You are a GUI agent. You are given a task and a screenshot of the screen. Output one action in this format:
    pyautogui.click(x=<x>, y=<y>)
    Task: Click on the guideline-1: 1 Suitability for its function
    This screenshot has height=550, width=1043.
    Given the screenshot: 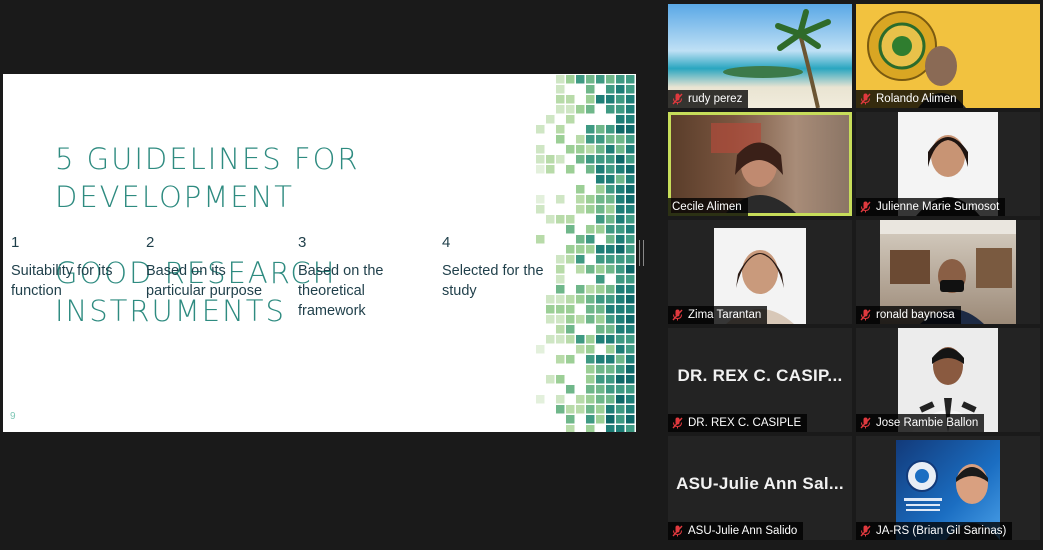 What is the action you would take?
    pyautogui.click(x=73, y=267)
    